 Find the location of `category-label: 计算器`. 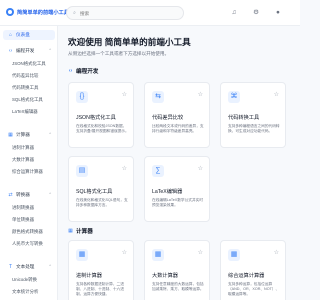

category-label: 计算器 is located at coordinates (23, 134).